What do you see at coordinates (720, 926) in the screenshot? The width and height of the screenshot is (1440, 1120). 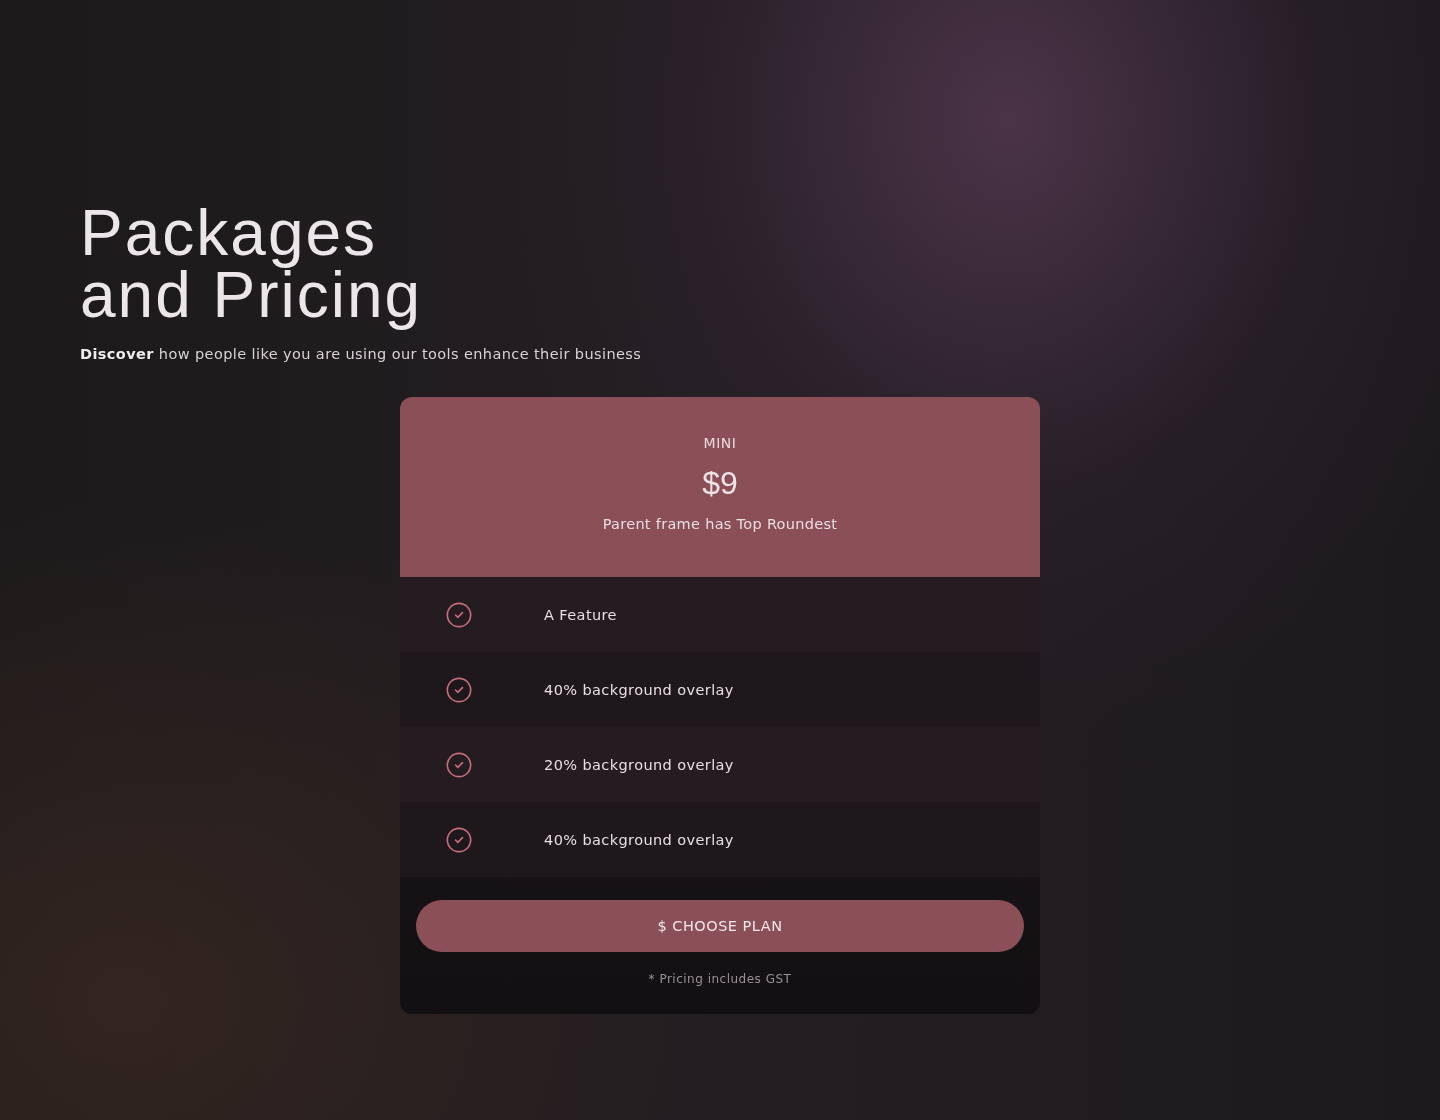 I see `choose-plan-button: $ CHOOSE PLAN` at bounding box center [720, 926].